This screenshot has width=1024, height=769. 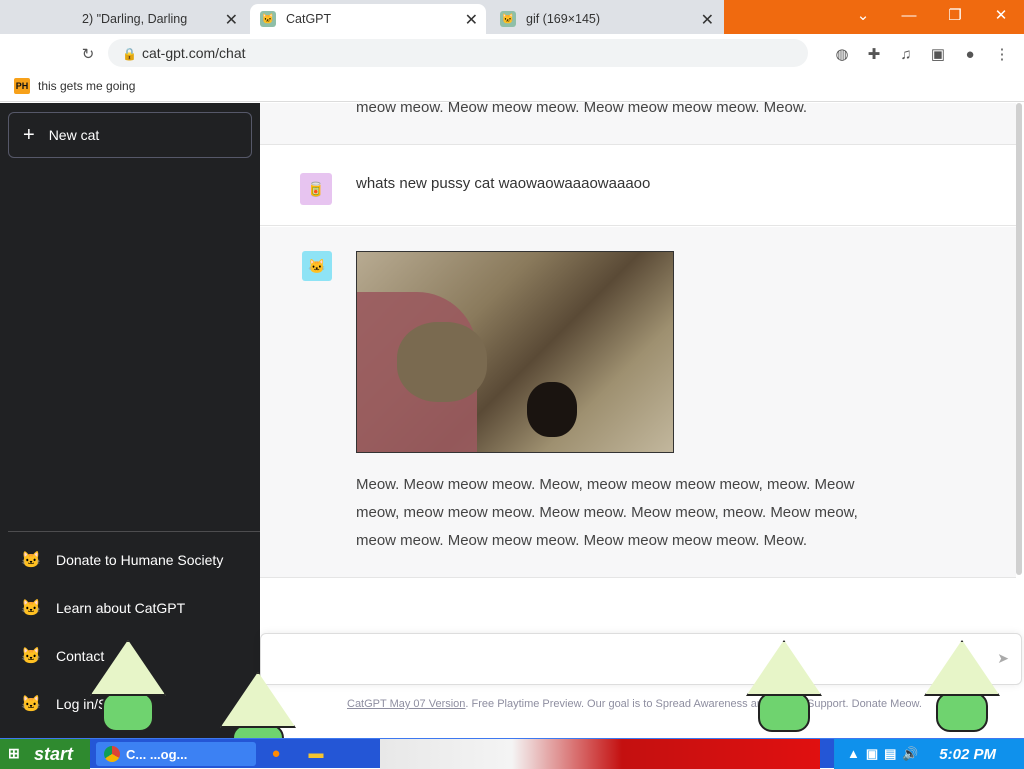 What do you see at coordinates (600, 754) in the screenshot?
I see `taskbar-wallpaper` at bounding box center [600, 754].